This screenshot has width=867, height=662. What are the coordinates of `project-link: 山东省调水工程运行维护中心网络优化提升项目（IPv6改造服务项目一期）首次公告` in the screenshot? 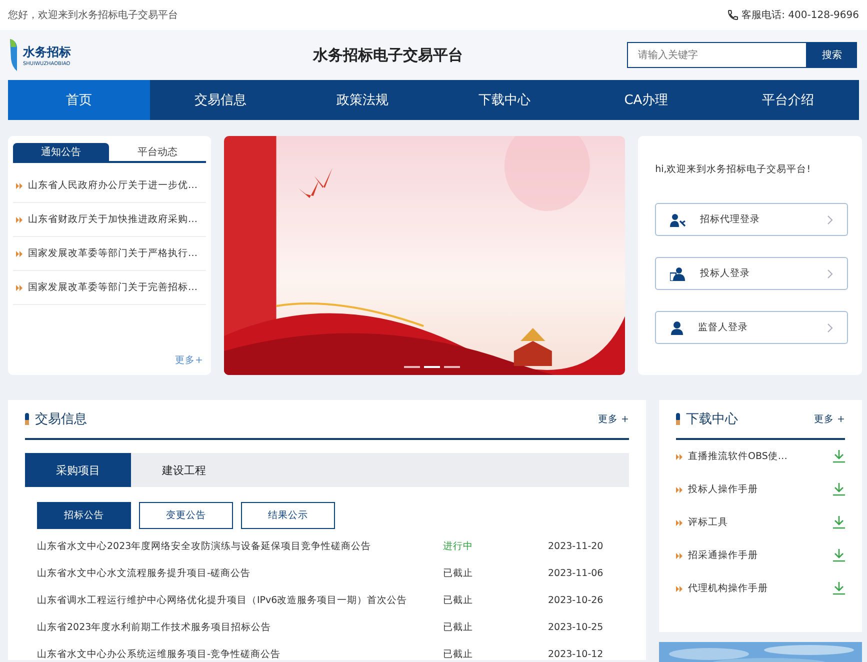 It's located at (240, 600).